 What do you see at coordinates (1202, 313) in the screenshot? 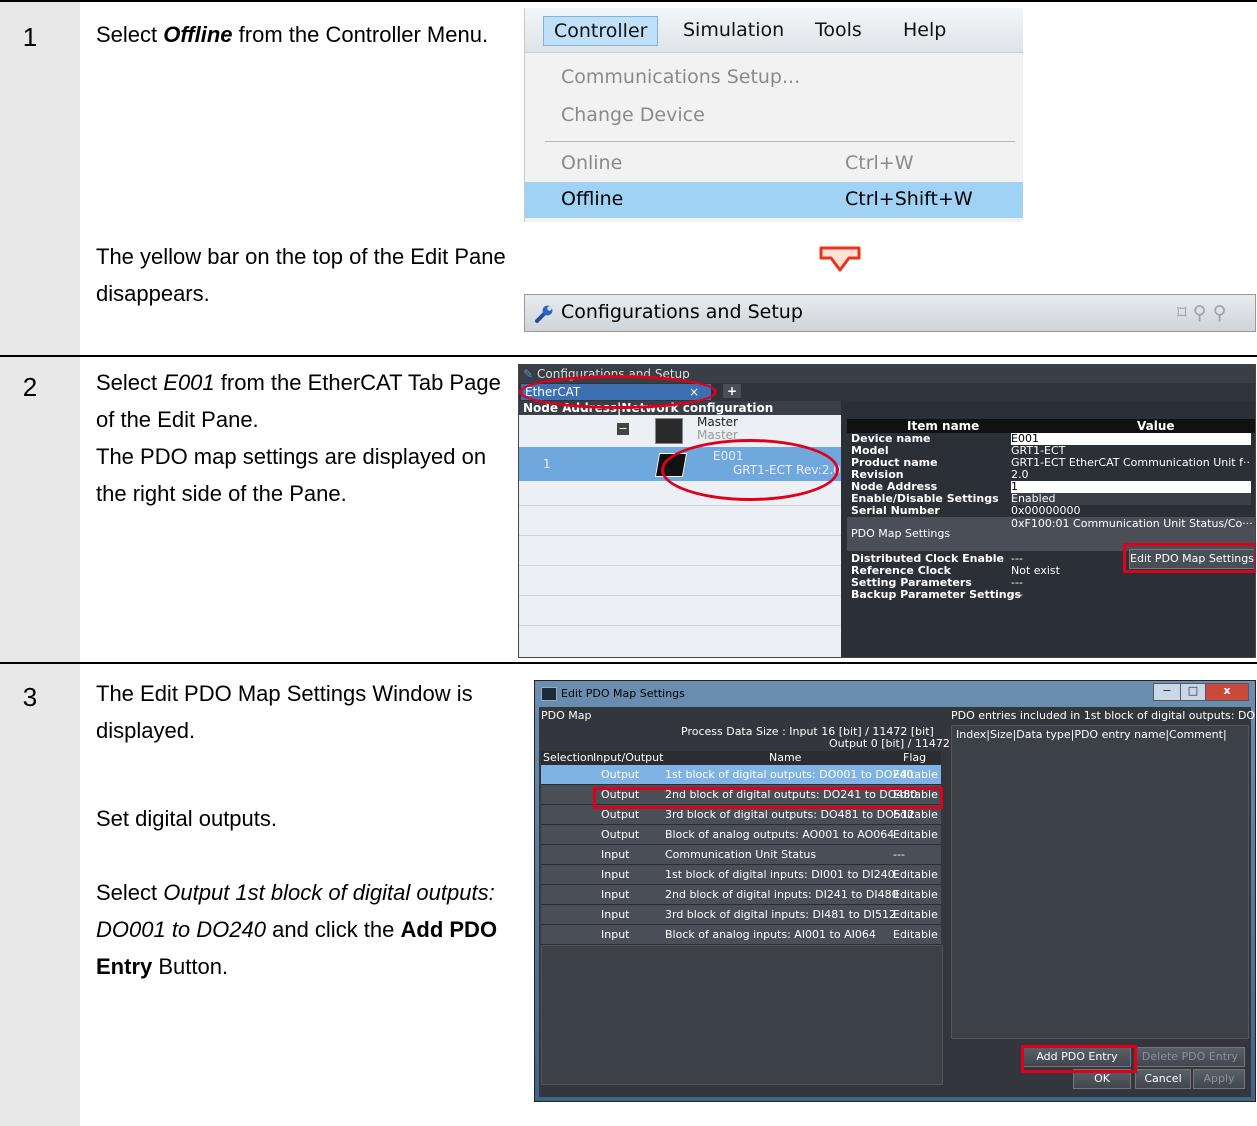
I see `zoom-icons: ⌑ ⚲ ⚲` at bounding box center [1202, 313].